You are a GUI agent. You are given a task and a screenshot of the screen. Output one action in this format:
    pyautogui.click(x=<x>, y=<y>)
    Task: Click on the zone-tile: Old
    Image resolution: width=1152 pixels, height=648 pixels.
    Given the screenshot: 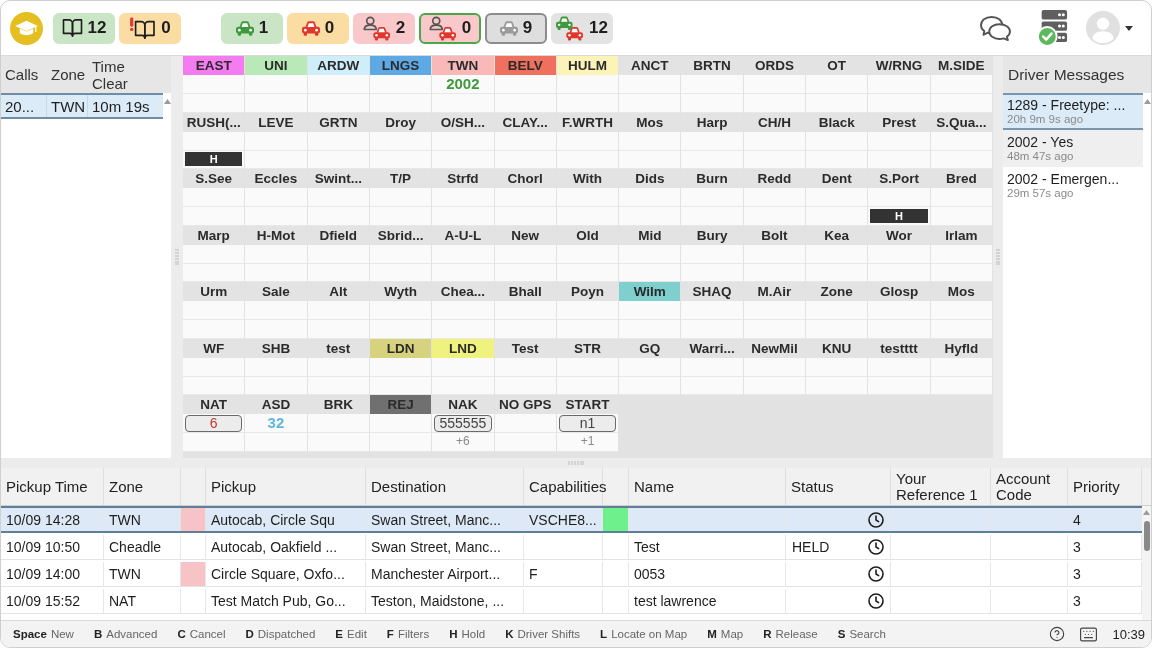 What is the action you would take?
    pyautogui.click(x=588, y=253)
    